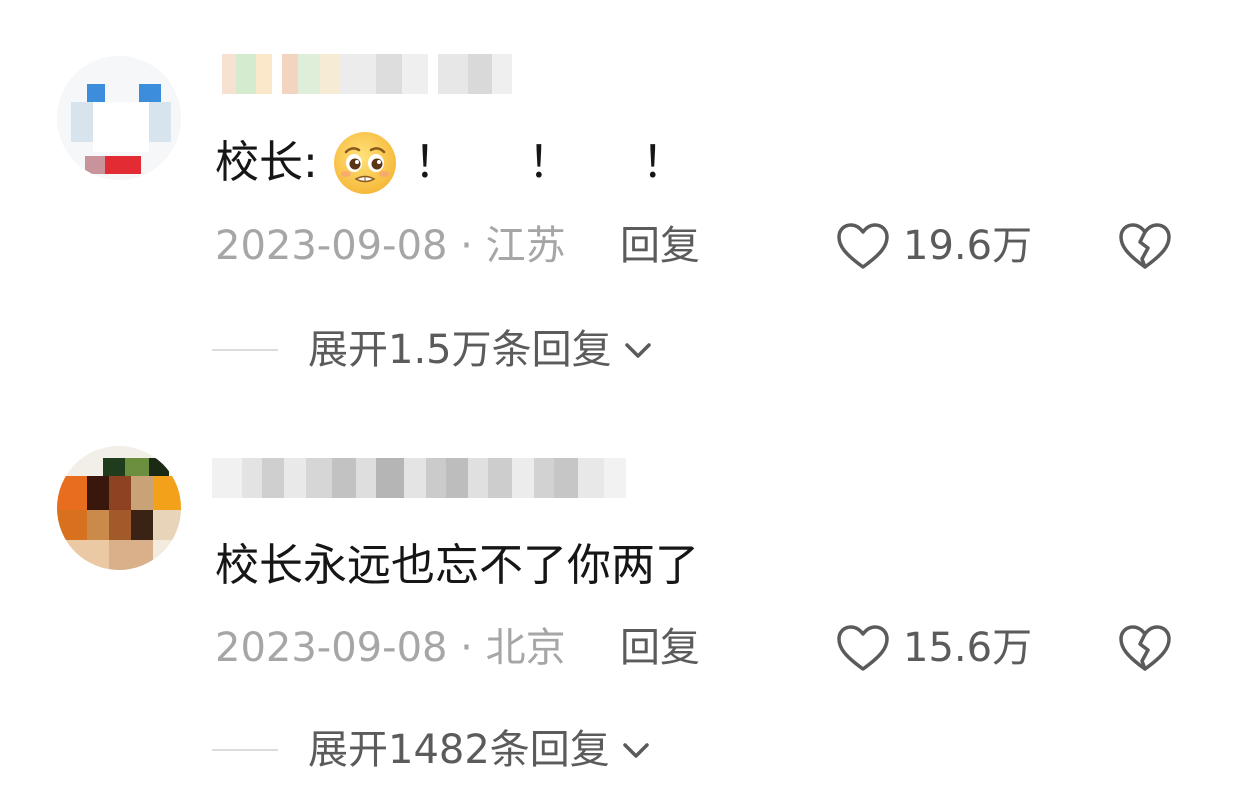 The width and height of the screenshot is (1240, 812). Describe the element at coordinates (705, 246) in the screenshot. I see `comment-meta: 2023-09-08 · 江苏 回复 19.6万` at that location.